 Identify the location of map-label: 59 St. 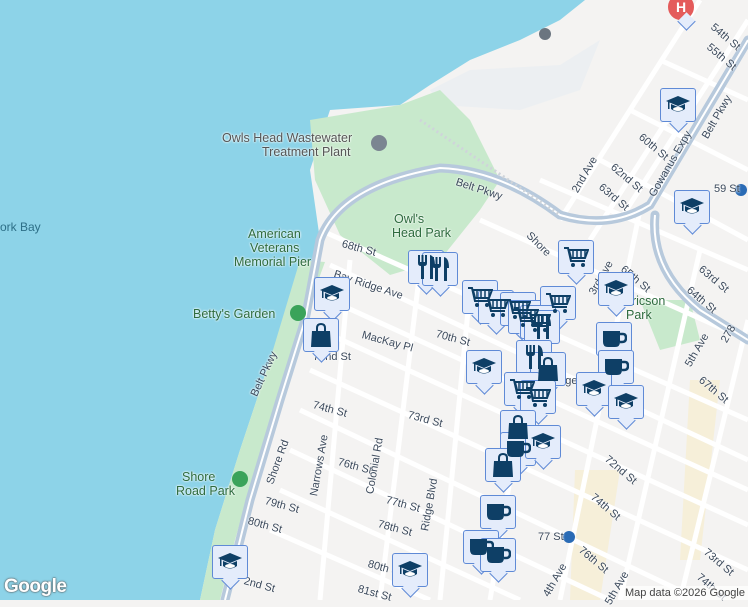
(727, 189).